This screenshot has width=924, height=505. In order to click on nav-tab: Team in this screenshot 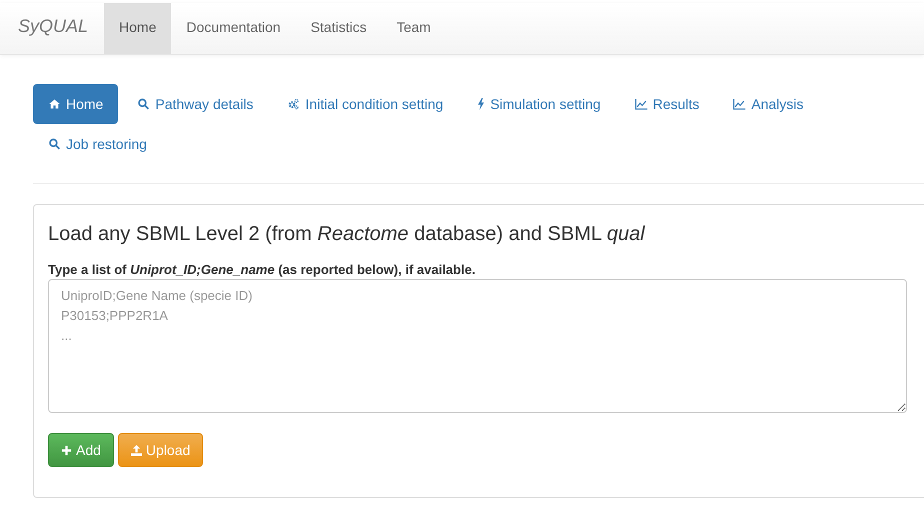, I will do `click(414, 28)`.